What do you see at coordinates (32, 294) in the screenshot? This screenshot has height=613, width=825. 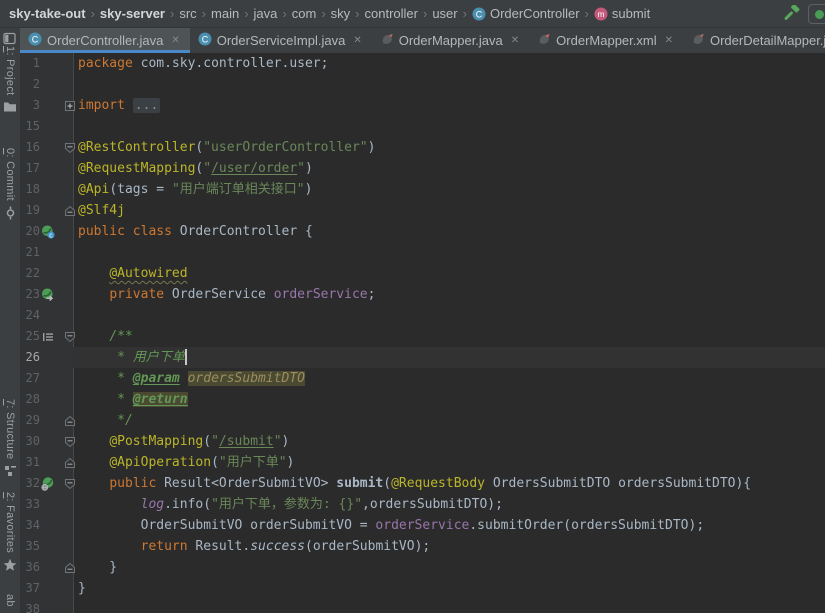 I see `line-number: 23` at bounding box center [32, 294].